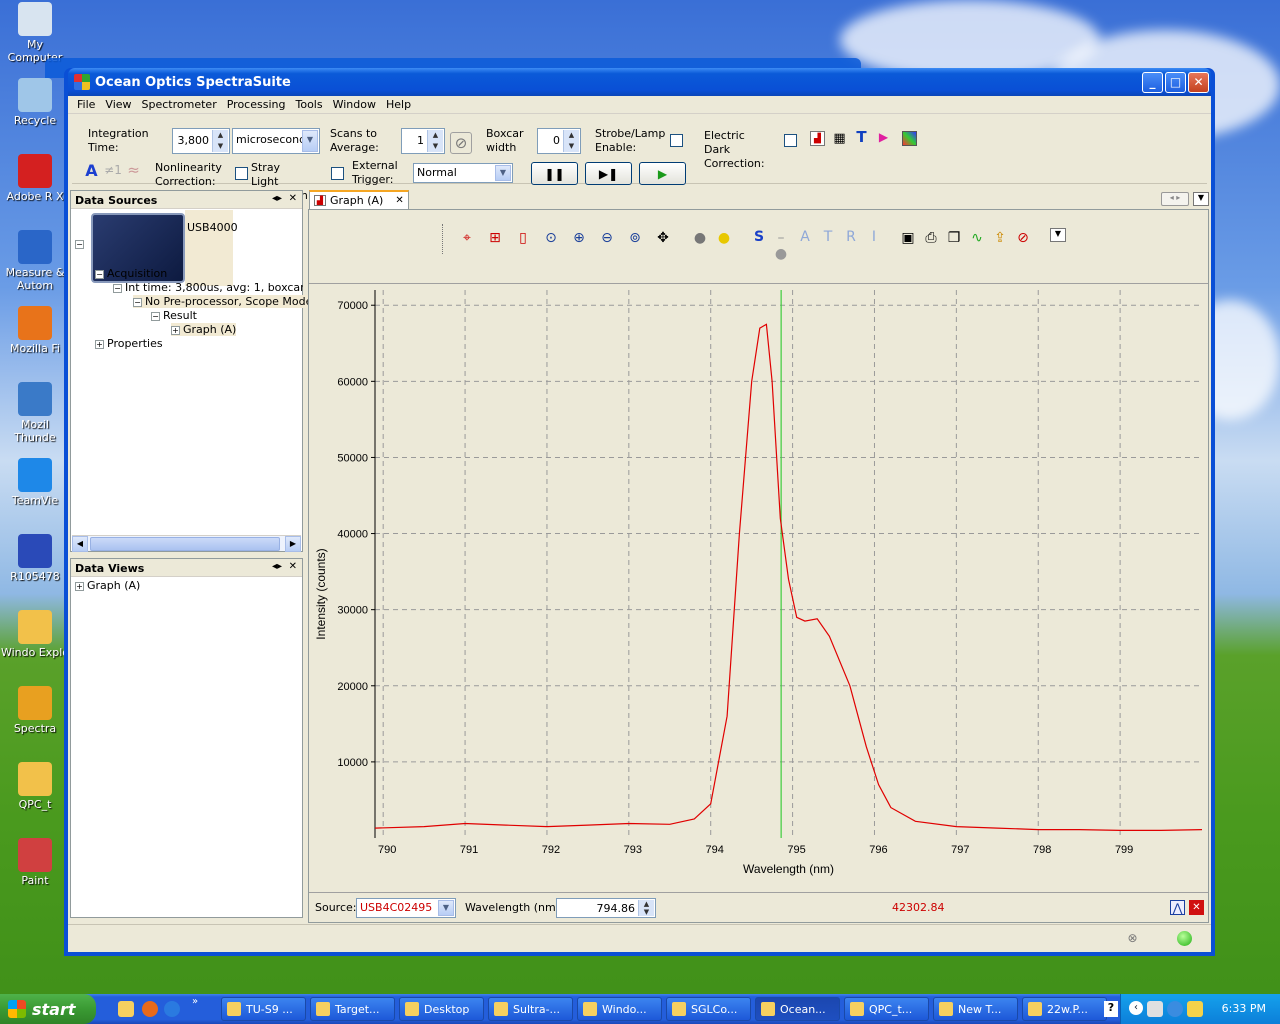 This screenshot has width=1280, height=1024. Describe the element at coordinates (126, 1009) in the screenshot. I see `quicklaunch-folder-icon` at that location.